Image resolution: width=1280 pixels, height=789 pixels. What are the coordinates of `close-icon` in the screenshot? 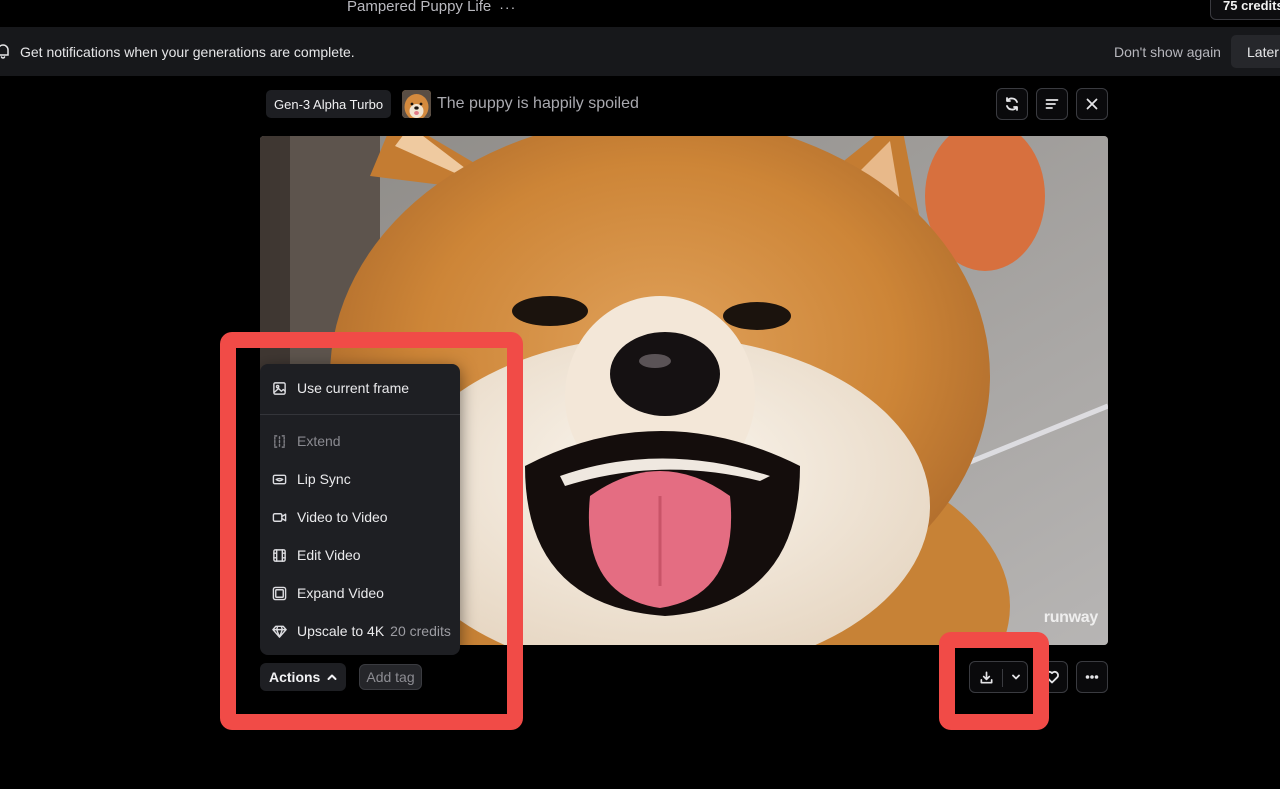 It's located at (1092, 104).